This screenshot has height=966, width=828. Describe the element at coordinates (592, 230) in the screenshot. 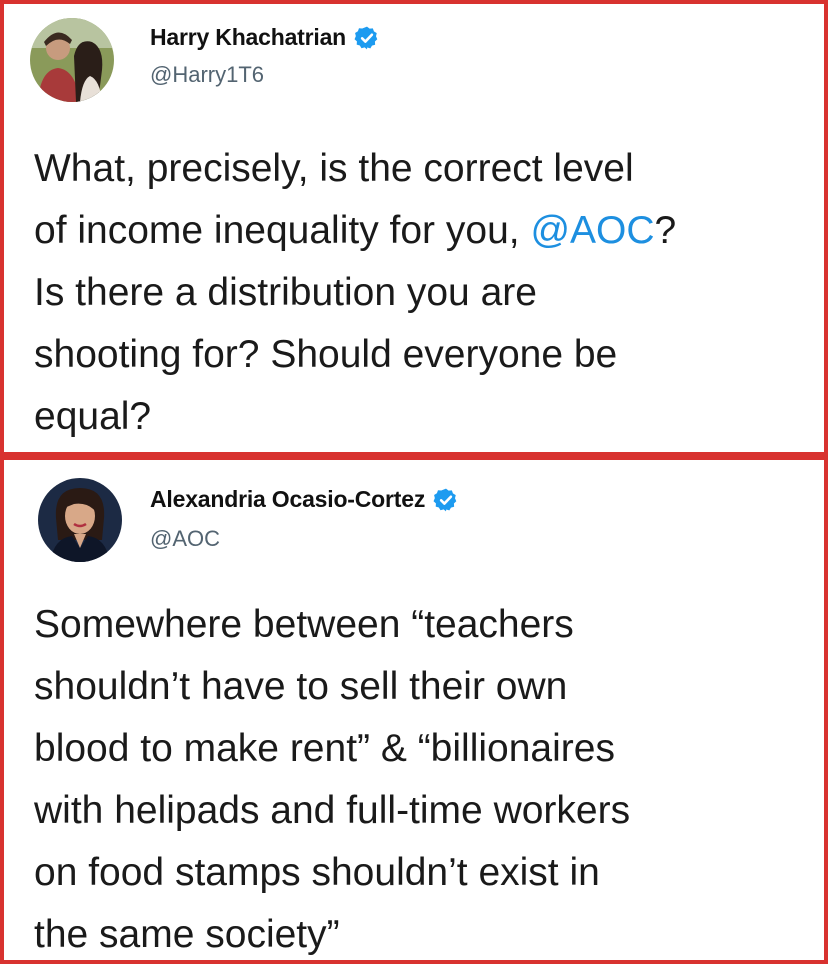

I see `mention-link: @AOC` at that location.